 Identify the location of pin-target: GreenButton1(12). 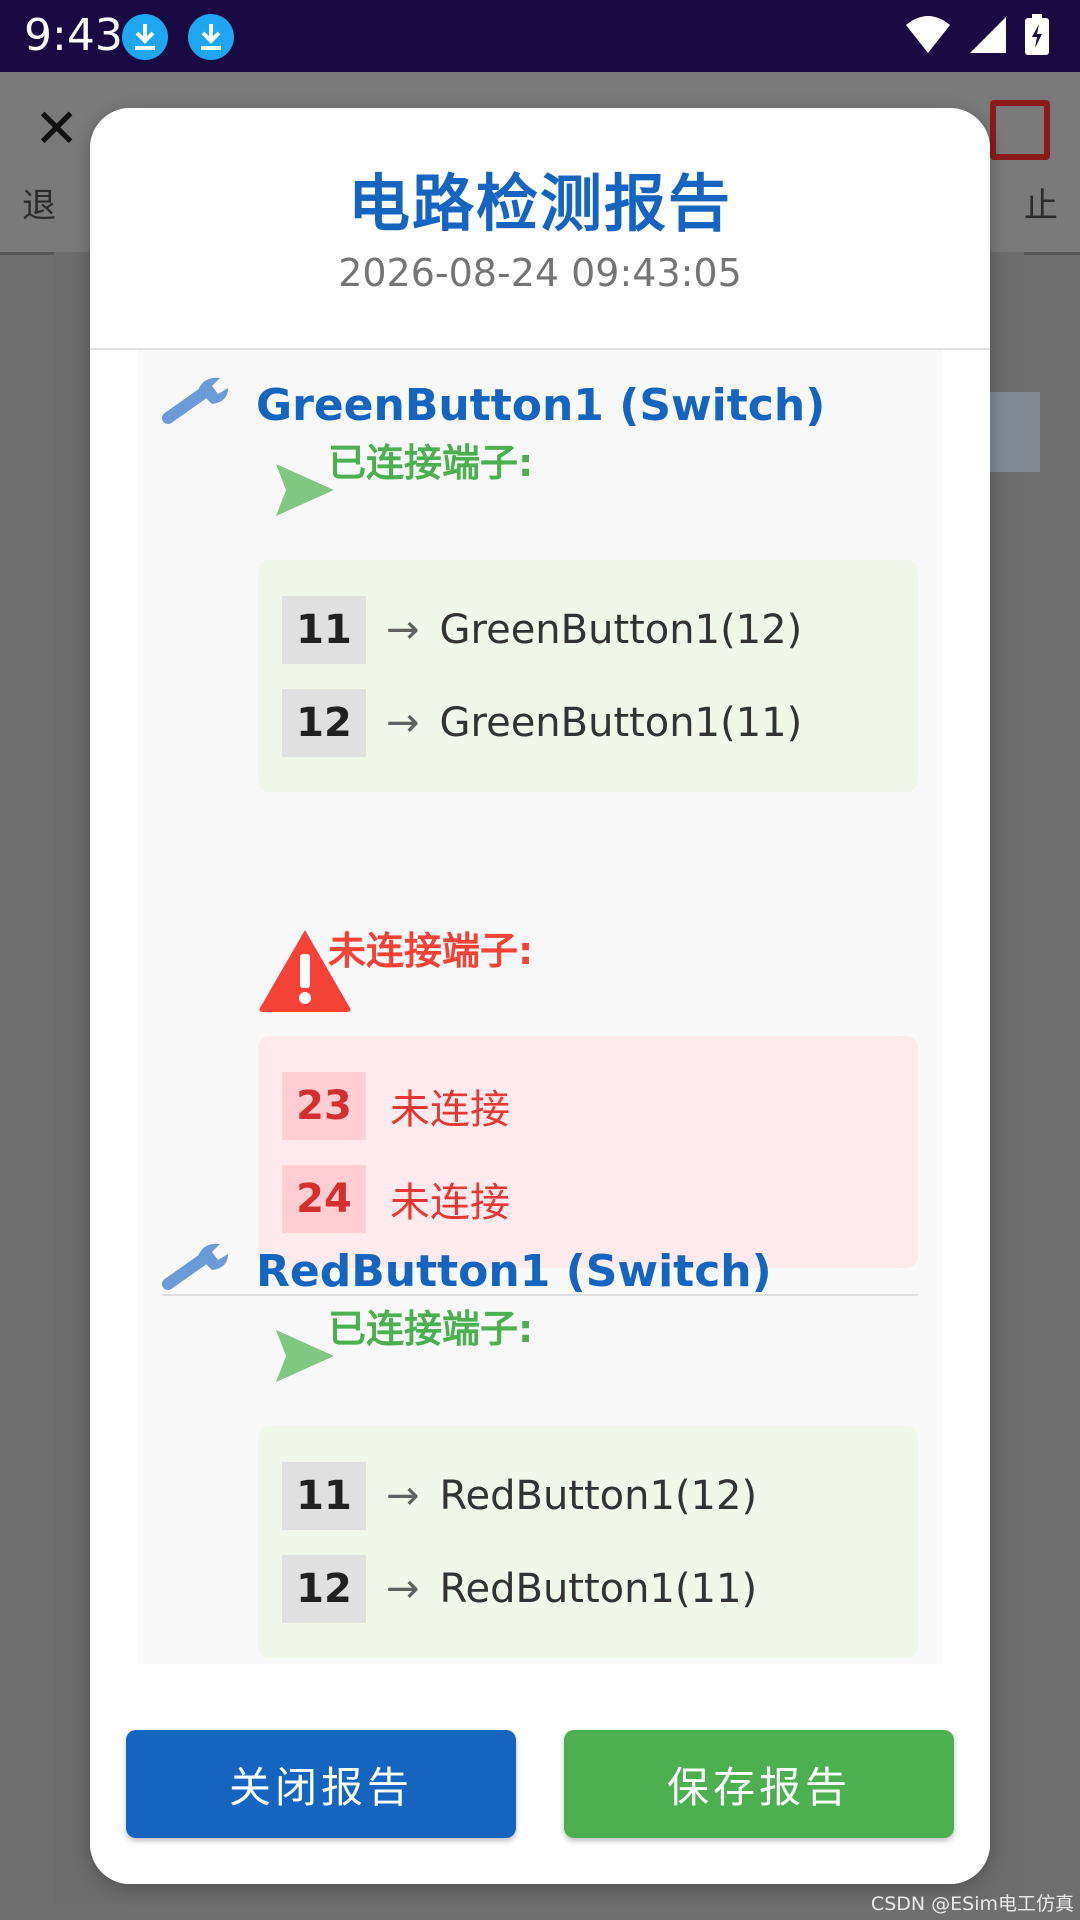
(621, 630).